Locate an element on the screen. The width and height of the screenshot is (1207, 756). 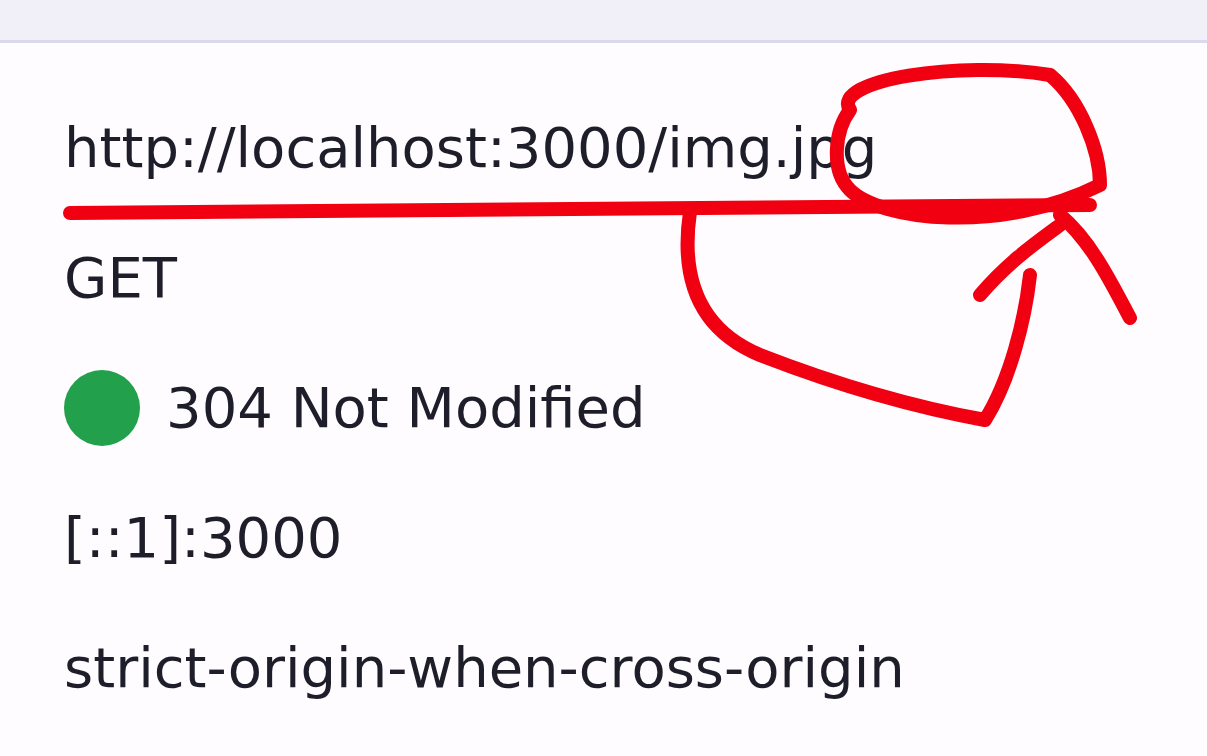
referrer-policy: strict-origin-when-cross-origin is located at coordinates (484, 668).